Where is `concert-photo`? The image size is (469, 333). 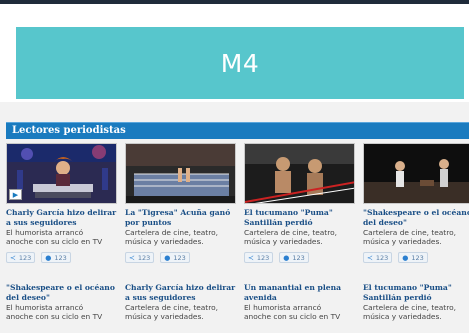
concert-photo is located at coordinates (61, 173).